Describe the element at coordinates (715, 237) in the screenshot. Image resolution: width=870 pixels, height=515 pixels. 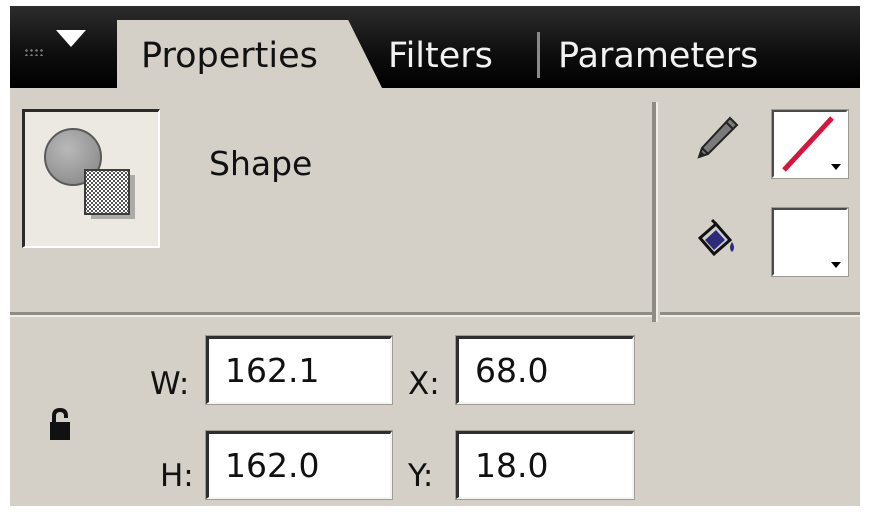
I see `paint-bucket-icon` at that location.